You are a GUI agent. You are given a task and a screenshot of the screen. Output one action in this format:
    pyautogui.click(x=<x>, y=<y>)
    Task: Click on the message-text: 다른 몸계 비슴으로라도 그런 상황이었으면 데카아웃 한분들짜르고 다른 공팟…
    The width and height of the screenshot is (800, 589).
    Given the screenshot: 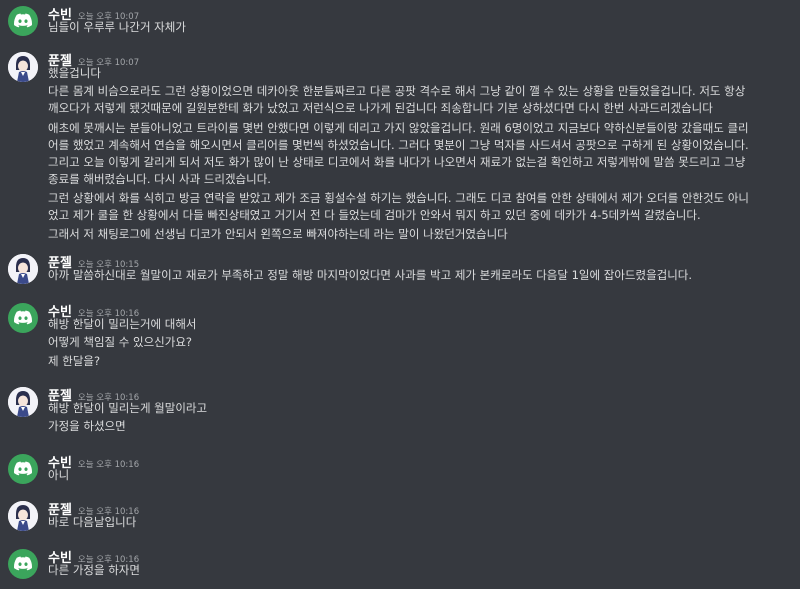 What is the action you would take?
    pyautogui.click(x=397, y=91)
    